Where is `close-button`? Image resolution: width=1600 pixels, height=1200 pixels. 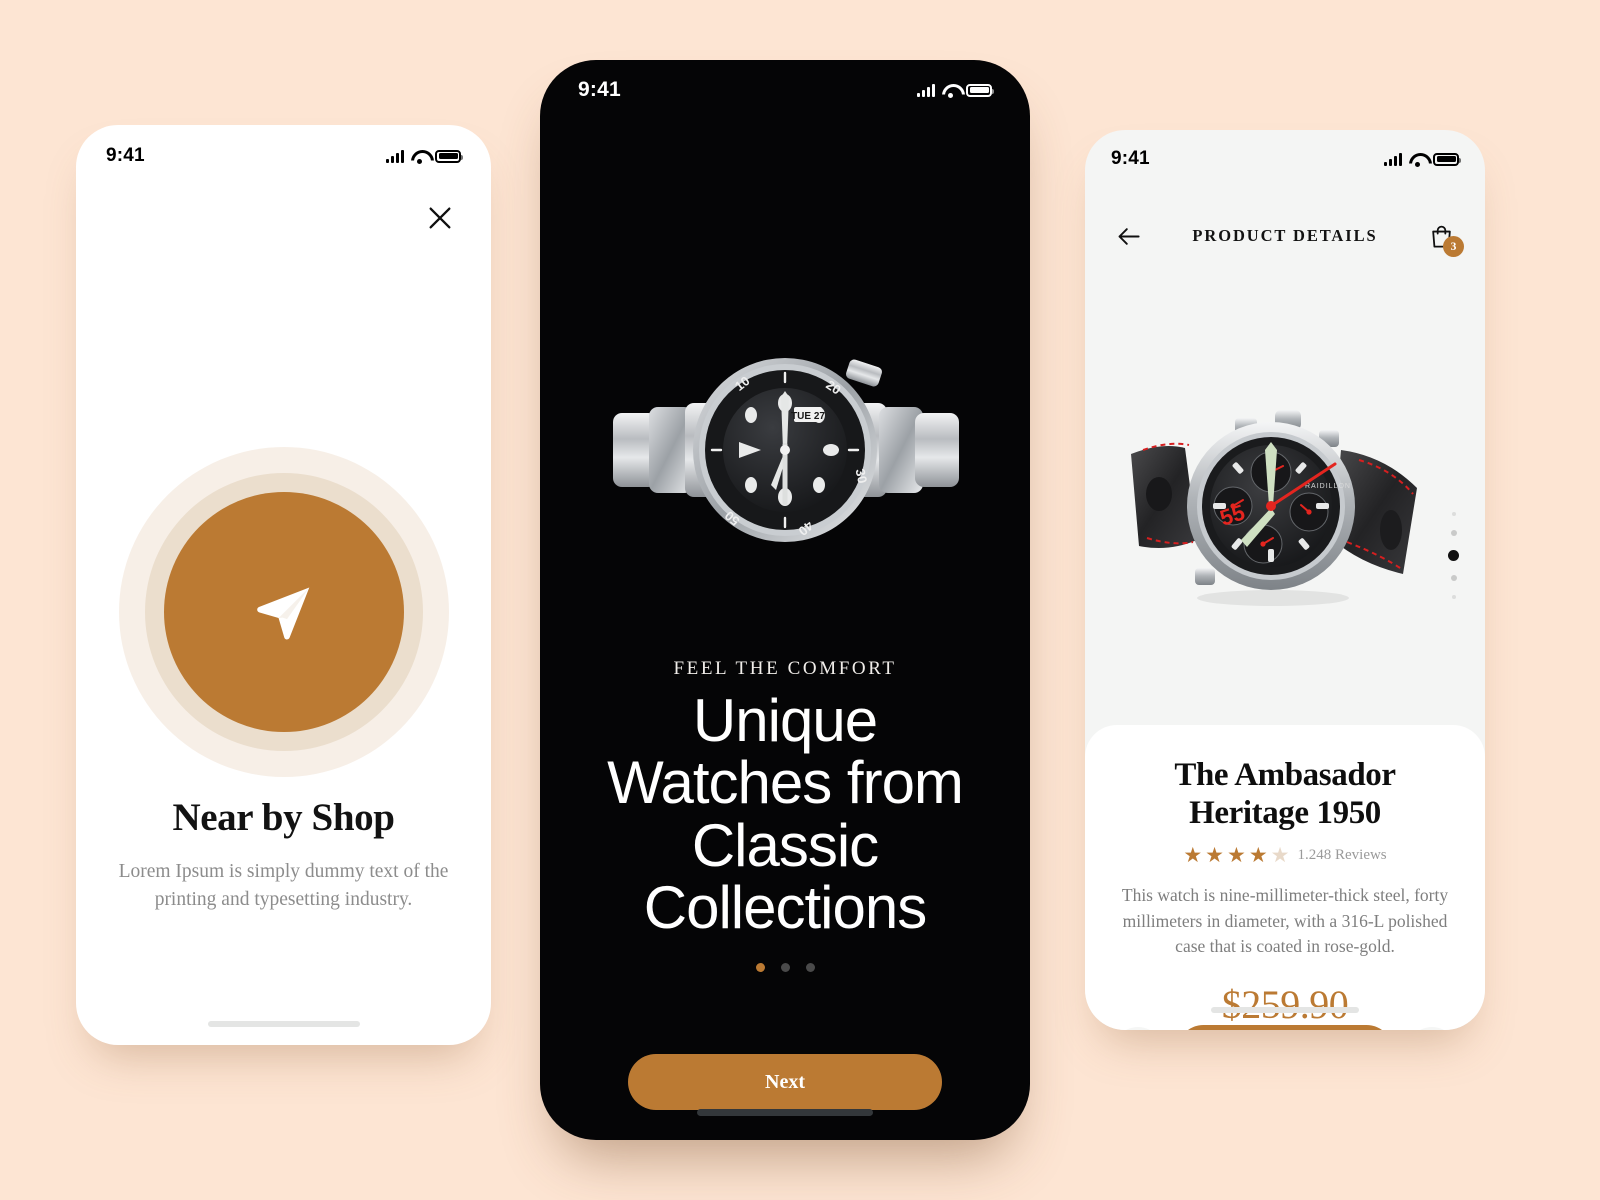 close-button is located at coordinates (440, 218).